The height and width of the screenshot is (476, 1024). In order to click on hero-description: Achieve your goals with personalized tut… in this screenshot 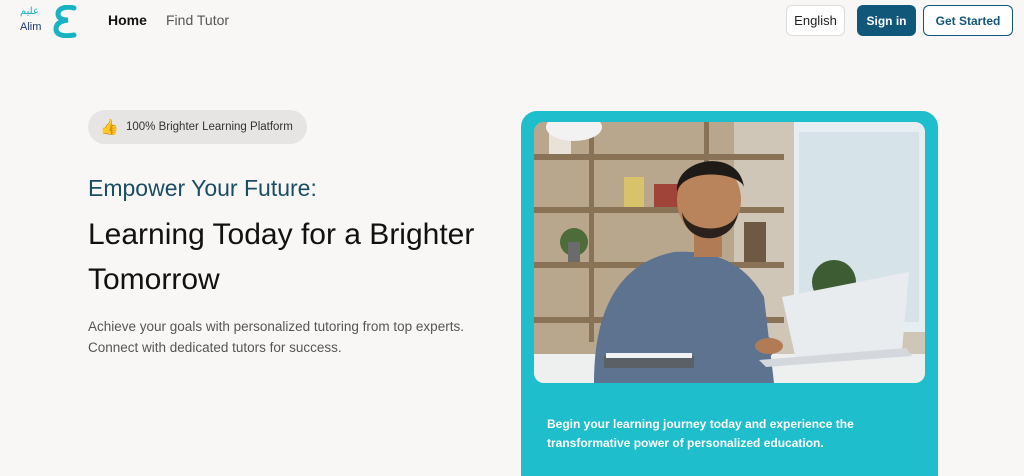, I will do `click(276, 337)`.